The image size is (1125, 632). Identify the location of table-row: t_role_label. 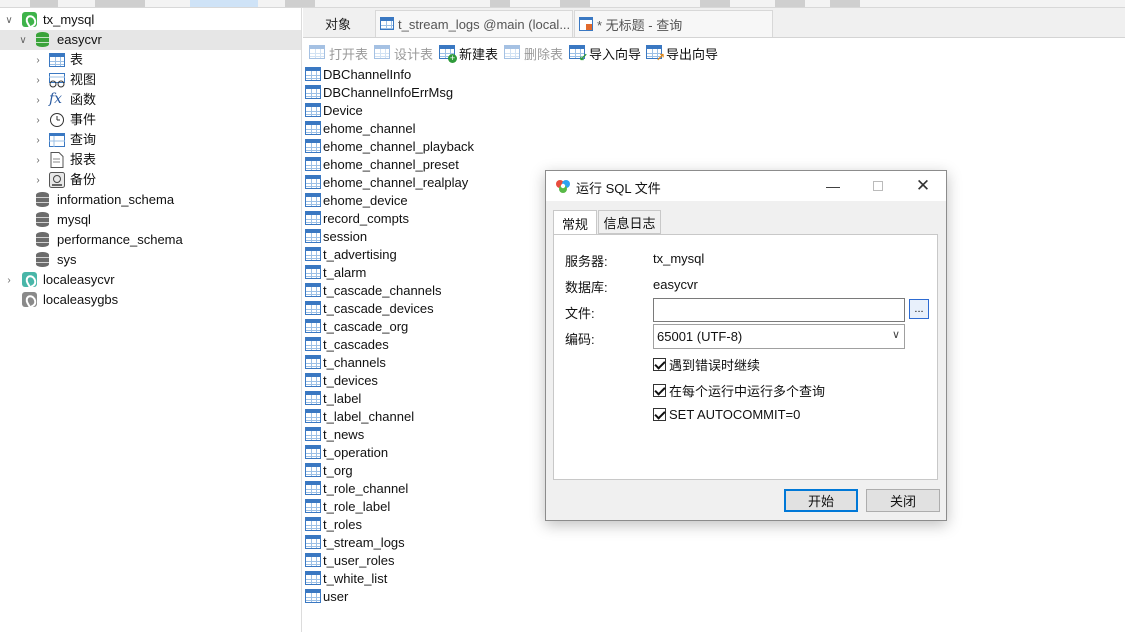
(347, 506).